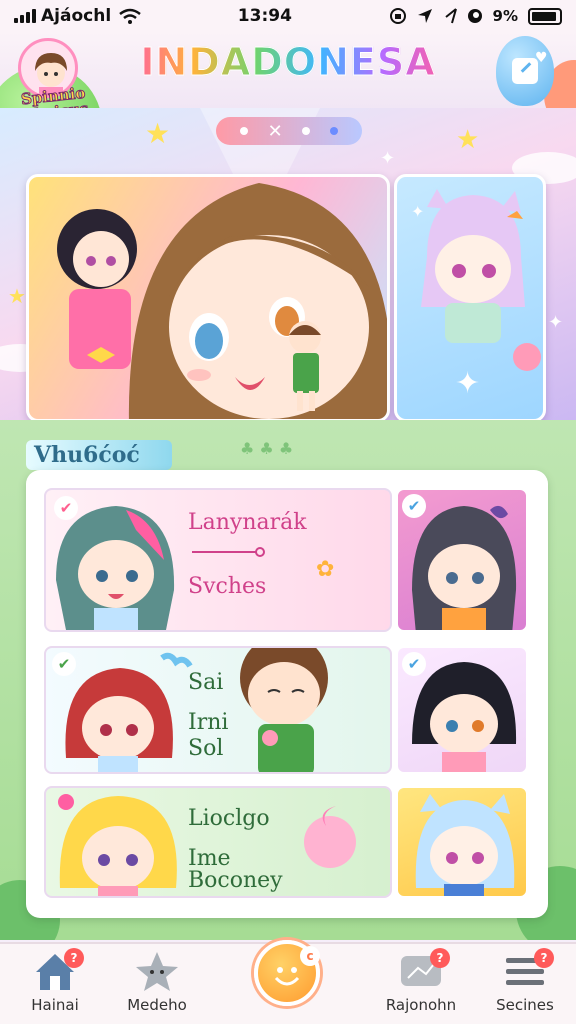 This screenshot has height=1024, width=576. Describe the element at coordinates (264, 16) in the screenshot. I see `clock: 13:94` at that location.